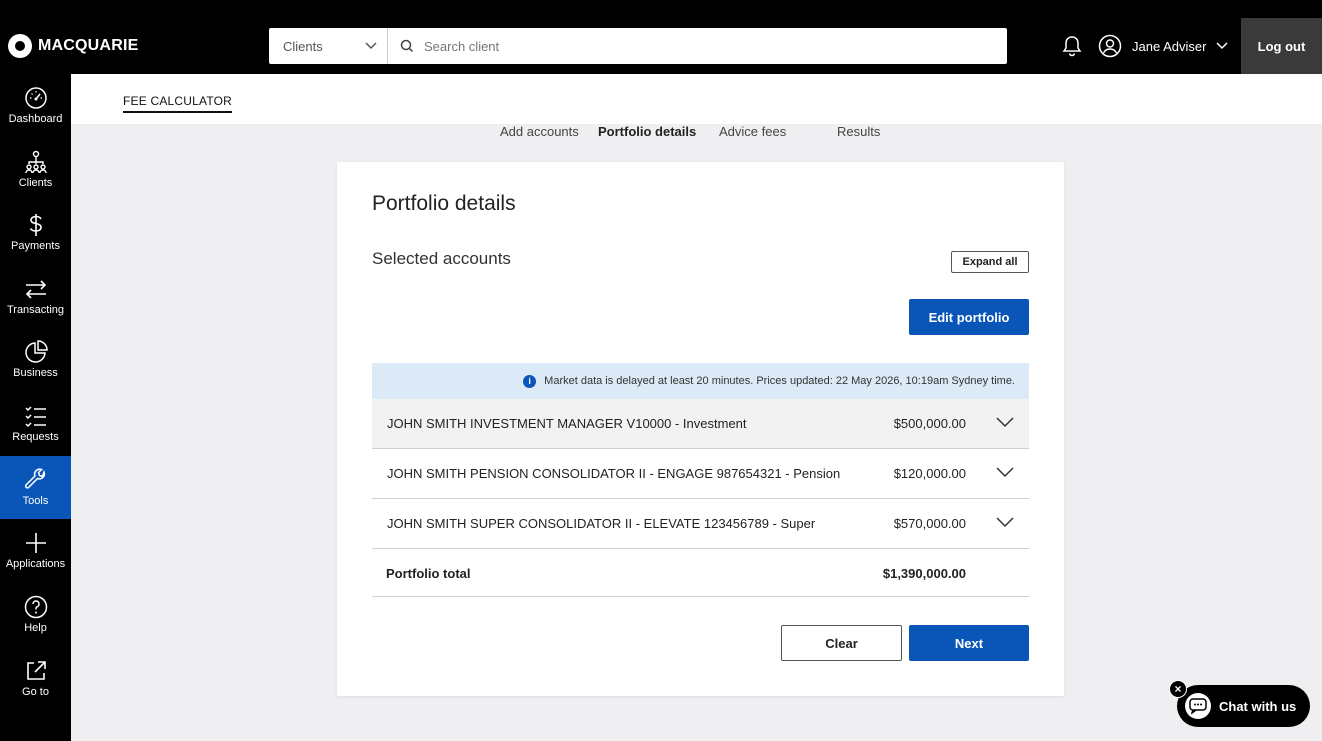 The image size is (1322, 741). I want to click on user-menu: Jane Adviser, so click(1163, 46).